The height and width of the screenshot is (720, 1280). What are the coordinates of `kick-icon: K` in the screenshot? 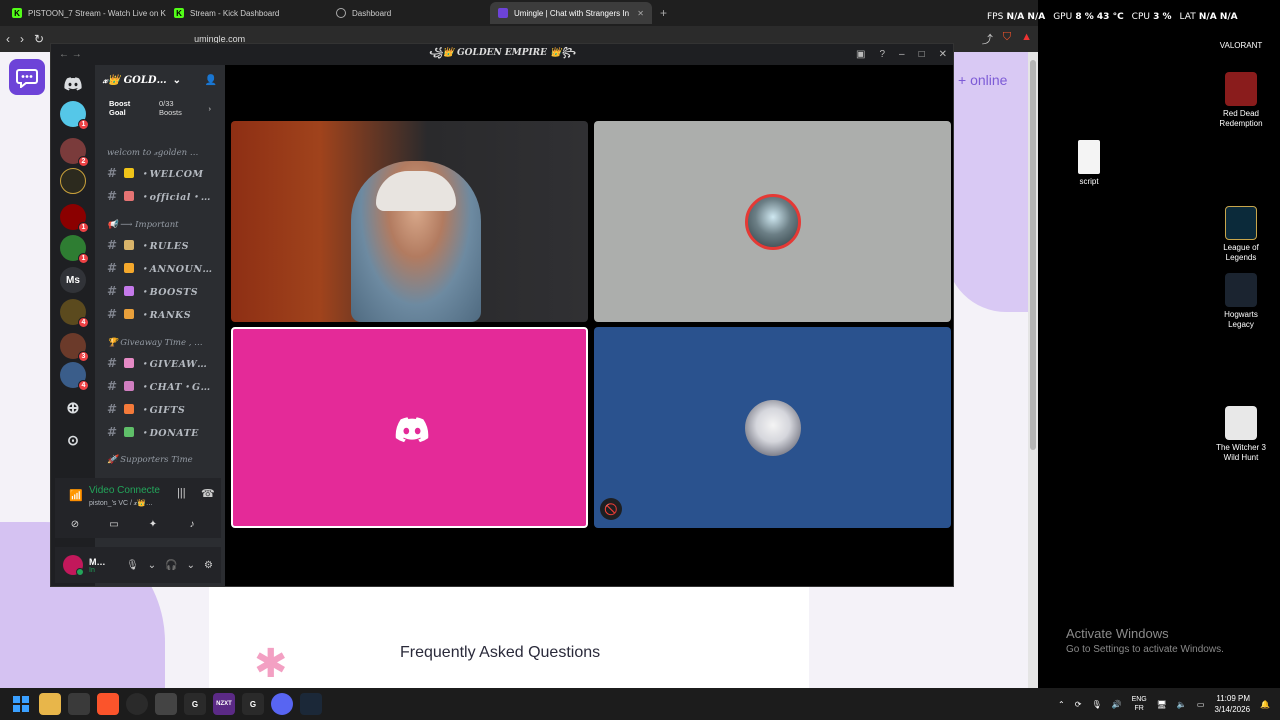 It's located at (179, 13).